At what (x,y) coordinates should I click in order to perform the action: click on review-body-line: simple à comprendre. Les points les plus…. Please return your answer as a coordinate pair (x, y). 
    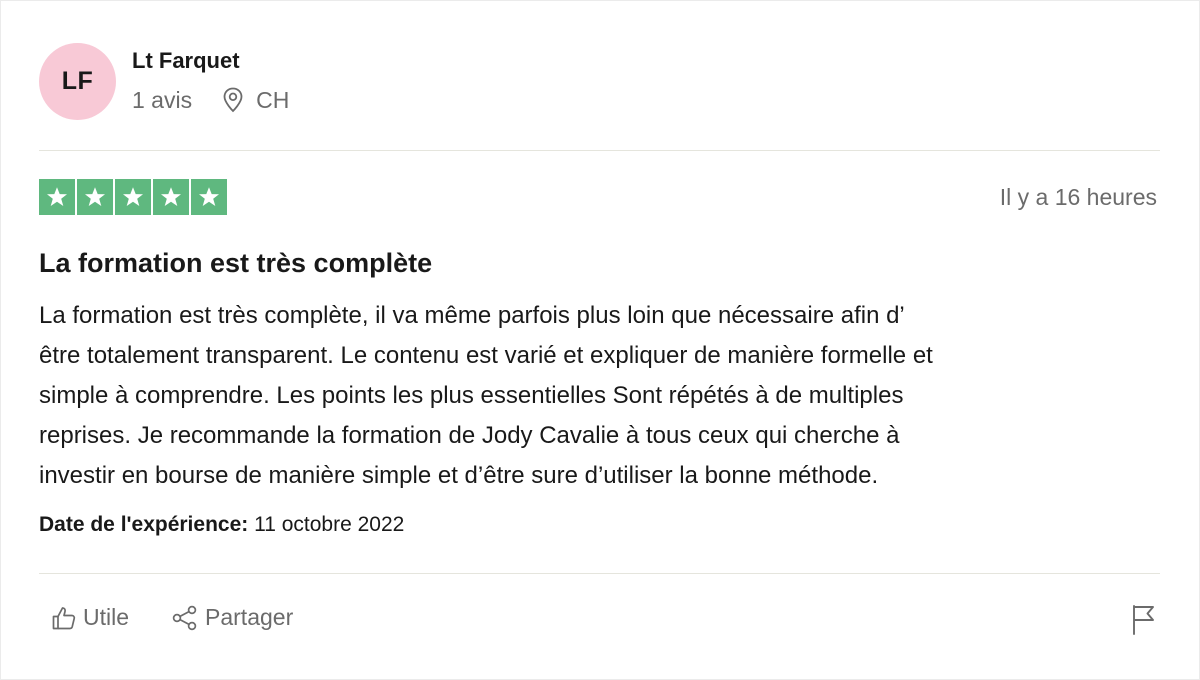
    Looking at the image, I should click on (471, 395).